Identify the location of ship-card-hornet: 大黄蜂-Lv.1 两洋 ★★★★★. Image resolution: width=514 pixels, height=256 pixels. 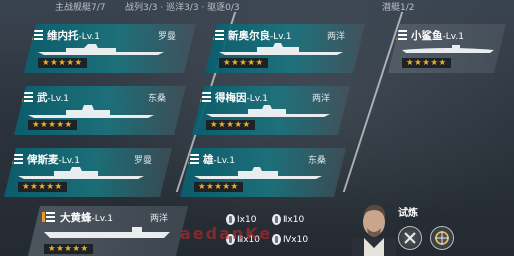
(108, 231).